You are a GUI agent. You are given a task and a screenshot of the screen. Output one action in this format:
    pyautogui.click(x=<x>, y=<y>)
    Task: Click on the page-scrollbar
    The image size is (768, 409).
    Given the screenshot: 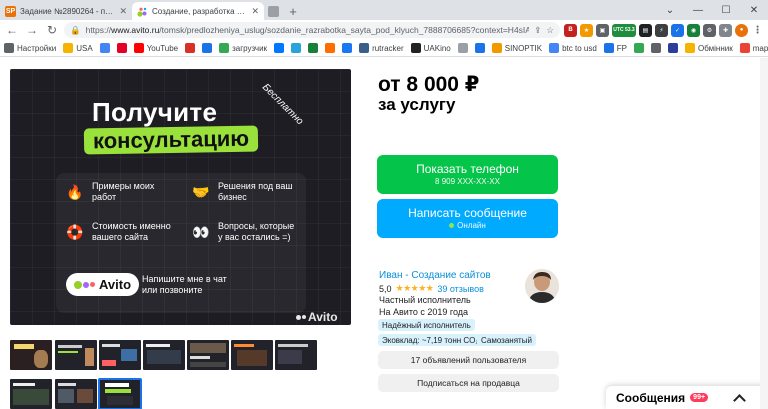 What is the action you would take?
    pyautogui.click(x=764, y=233)
    